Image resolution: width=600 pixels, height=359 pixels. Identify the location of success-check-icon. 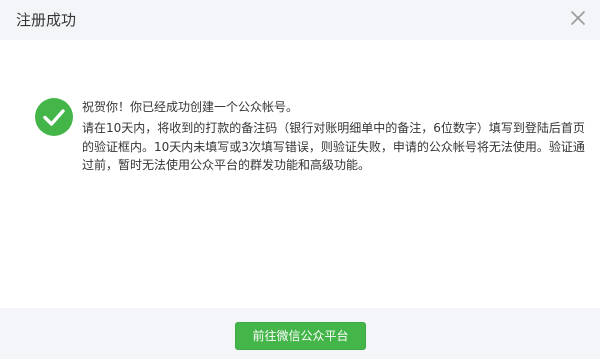
(54, 117).